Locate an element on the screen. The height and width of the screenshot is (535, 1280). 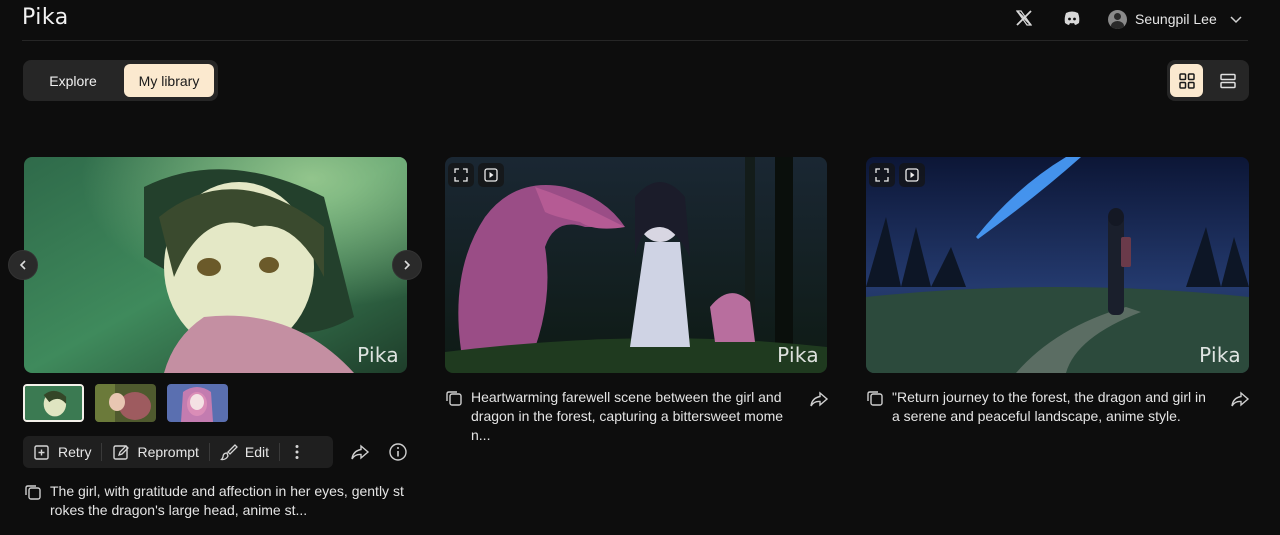
retry-button: Retry is located at coordinates (62, 452).